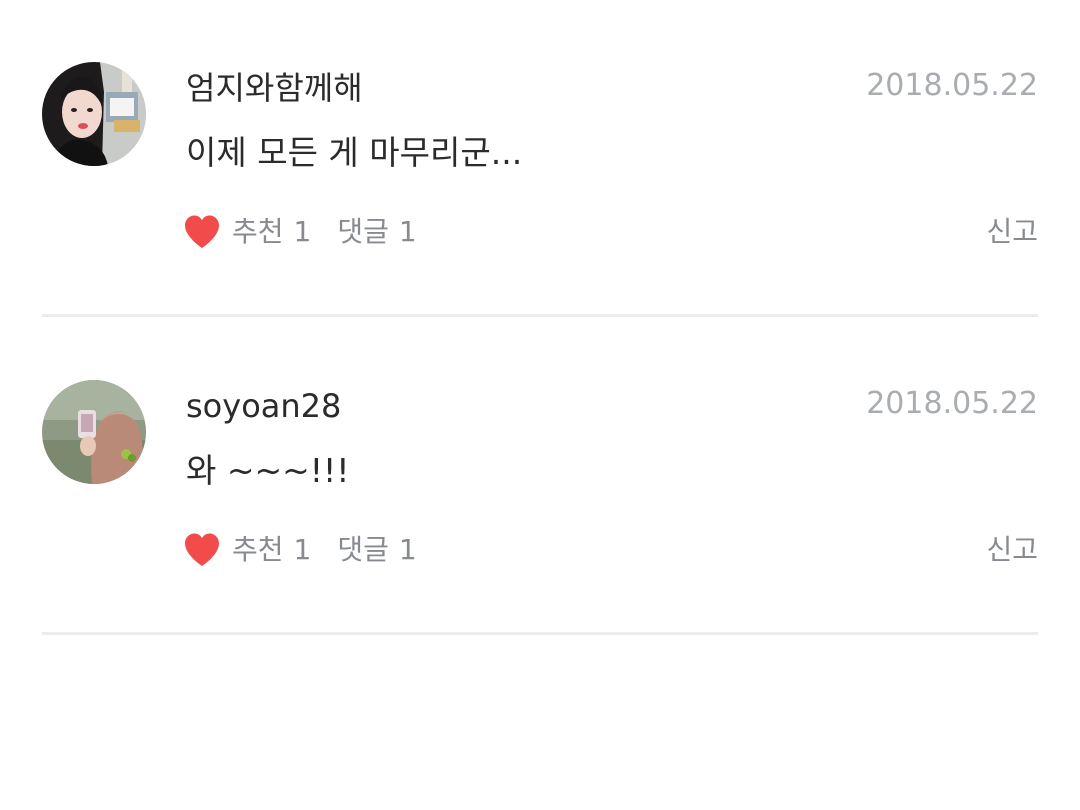 The width and height of the screenshot is (1080, 810). What do you see at coordinates (268, 470) in the screenshot?
I see `comment-text: 와 ~~~!!!` at bounding box center [268, 470].